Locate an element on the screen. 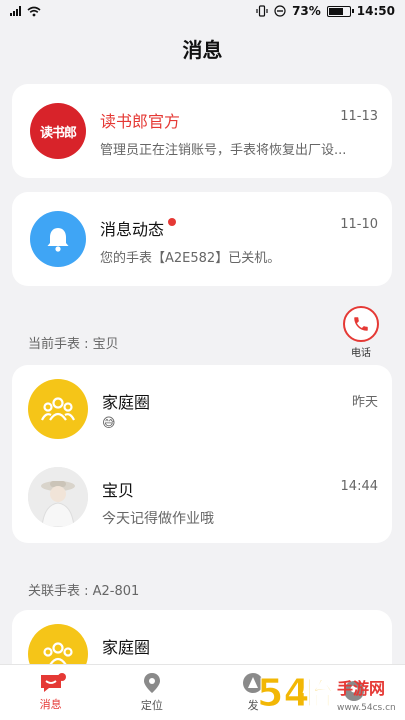 The width and height of the screenshot is (405, 720). linked-watch-label: 关联手表 : A2-801 is located at coordinates (84, 591).